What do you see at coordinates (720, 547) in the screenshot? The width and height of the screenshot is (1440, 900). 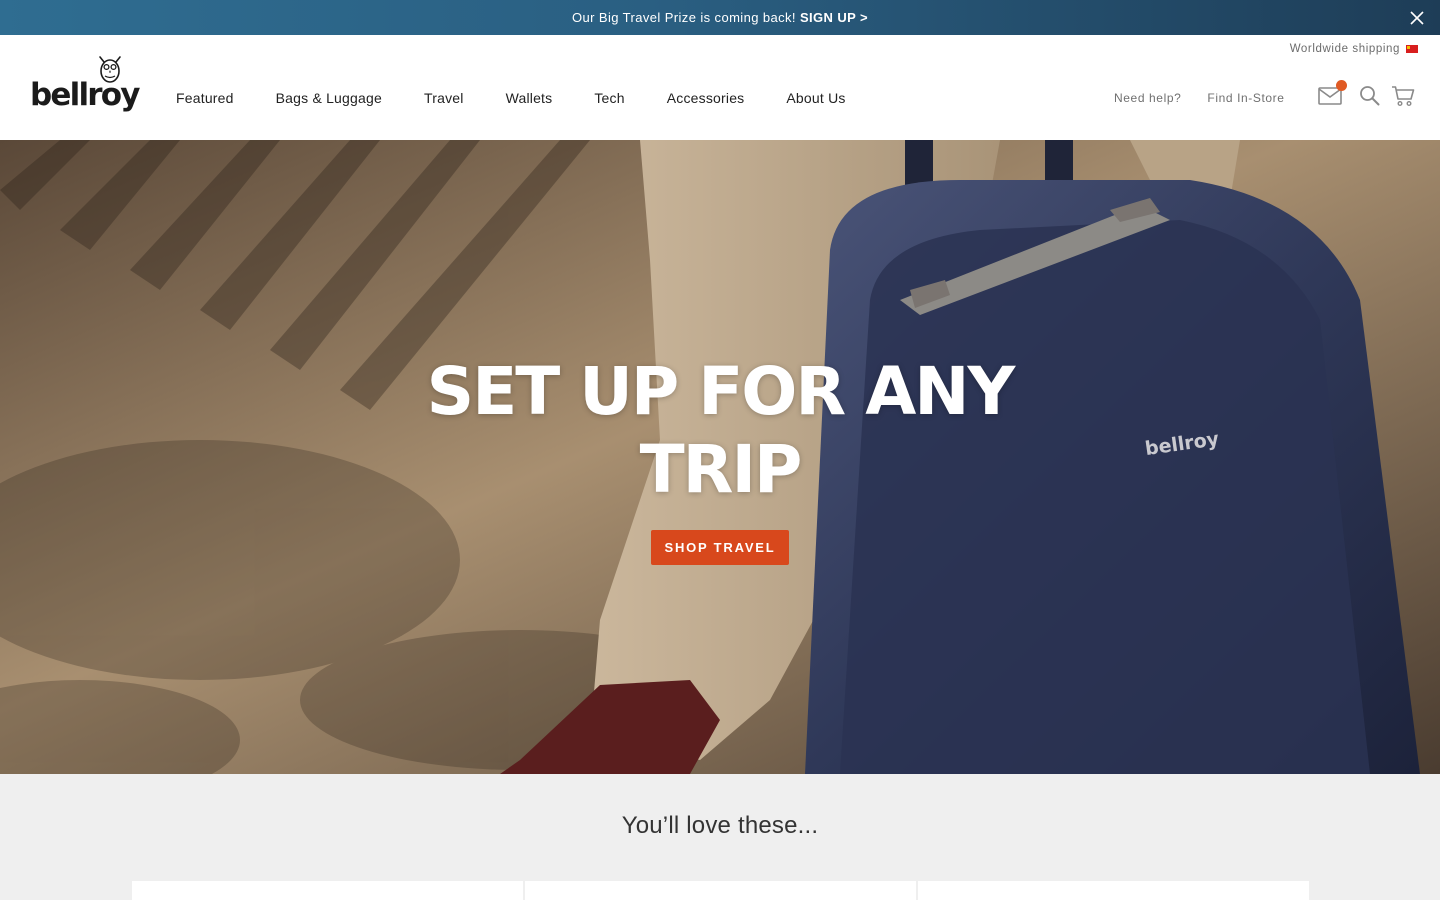 I see `shop-travel-button: SHOP TRAVEL` at bounding box center [720, 547].